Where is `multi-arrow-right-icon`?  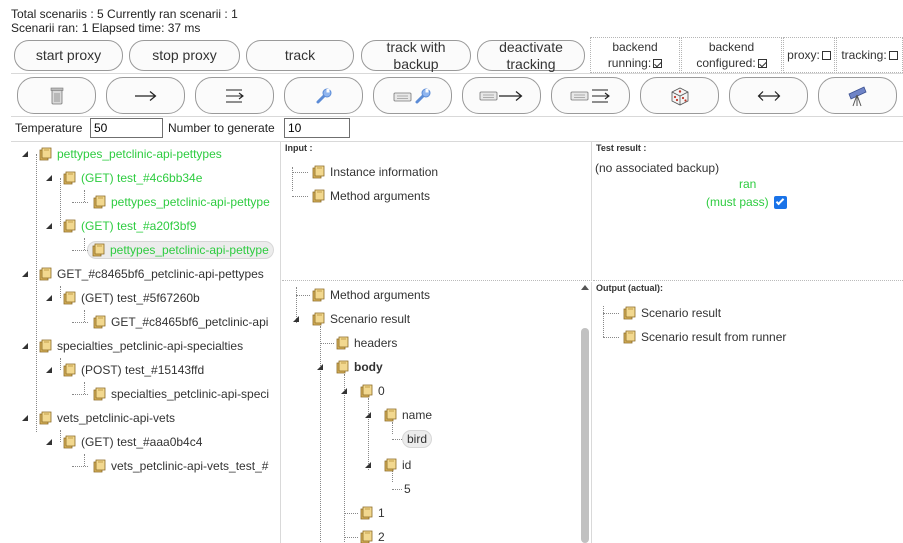
multi-arrow-right-icon is located at coordinates (234, 95).